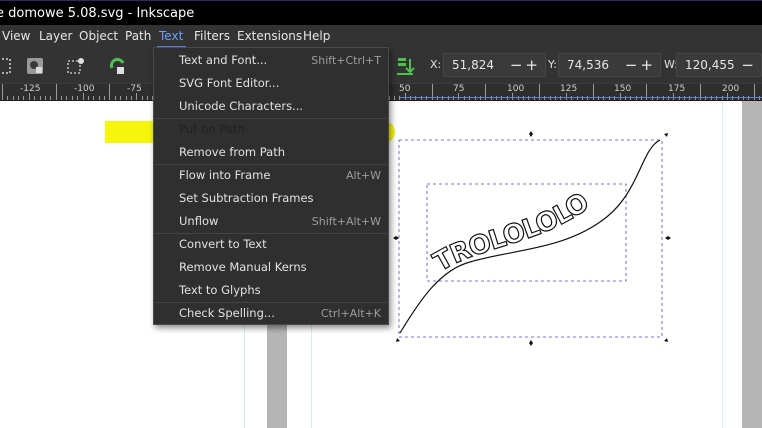 This screenshot has height=428, width=762. I want to click on x-spinbox: 51,824 −+, so click(494, 65).